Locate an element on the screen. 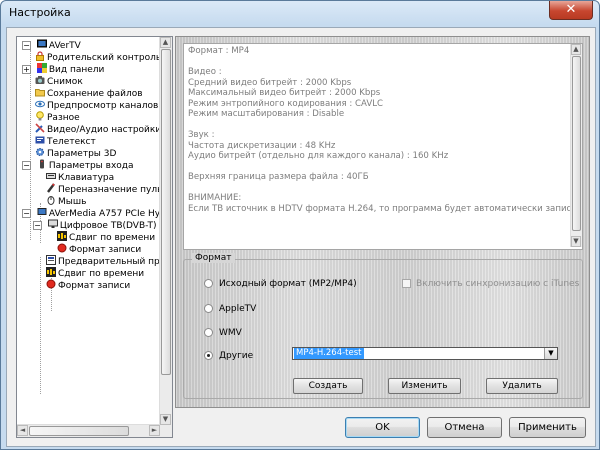 Image resolution: width=600 pixels, height=450 pixels. tree-item-input-settings: − Параметры входа is located at coordinates (78, 165).